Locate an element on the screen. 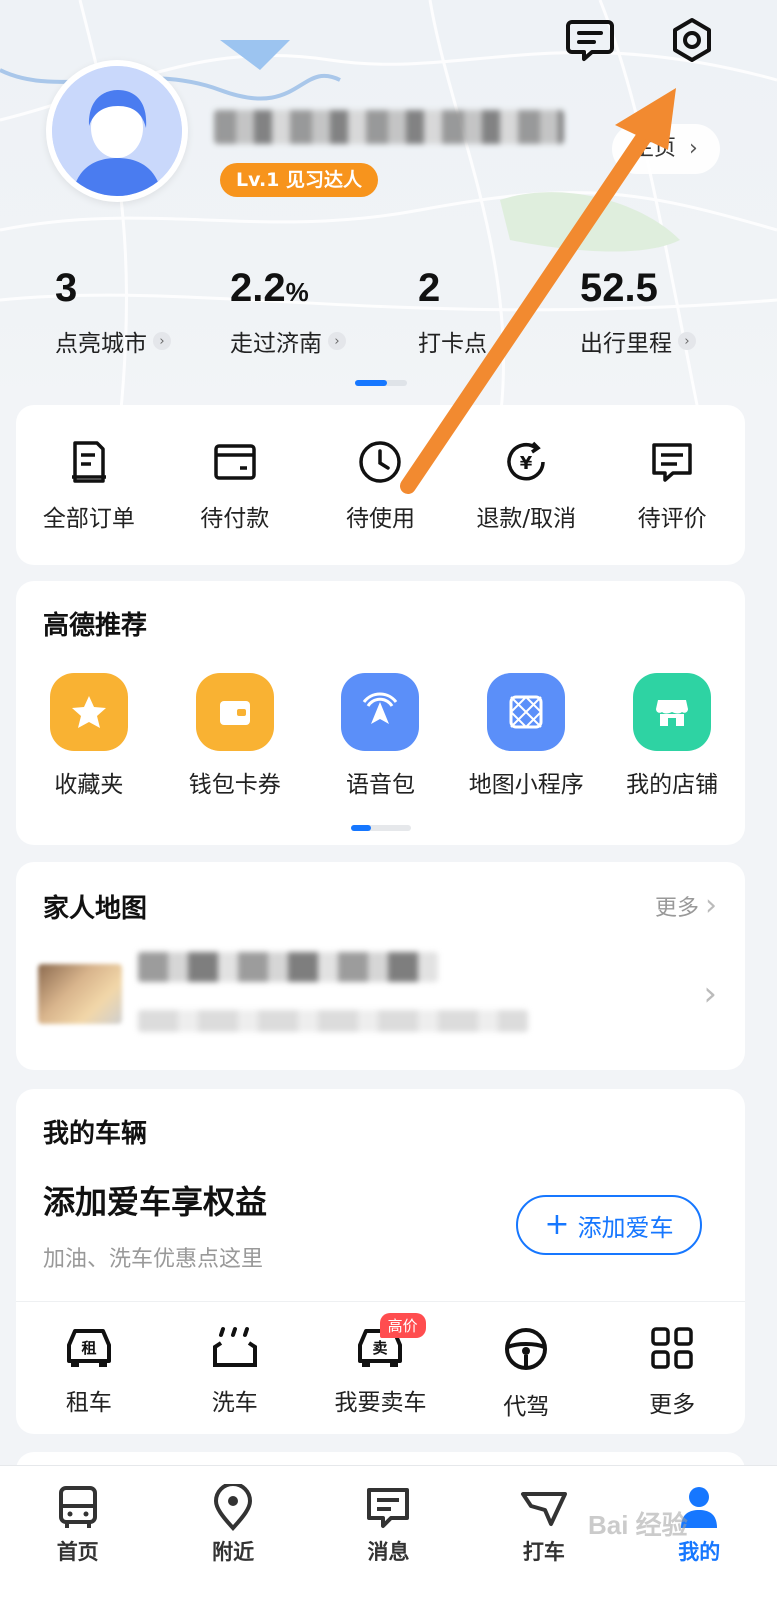 Image resolution: width=777 pixels, height=1600 pixels. service-label: 更多 is located at coordinates (672, 1405).